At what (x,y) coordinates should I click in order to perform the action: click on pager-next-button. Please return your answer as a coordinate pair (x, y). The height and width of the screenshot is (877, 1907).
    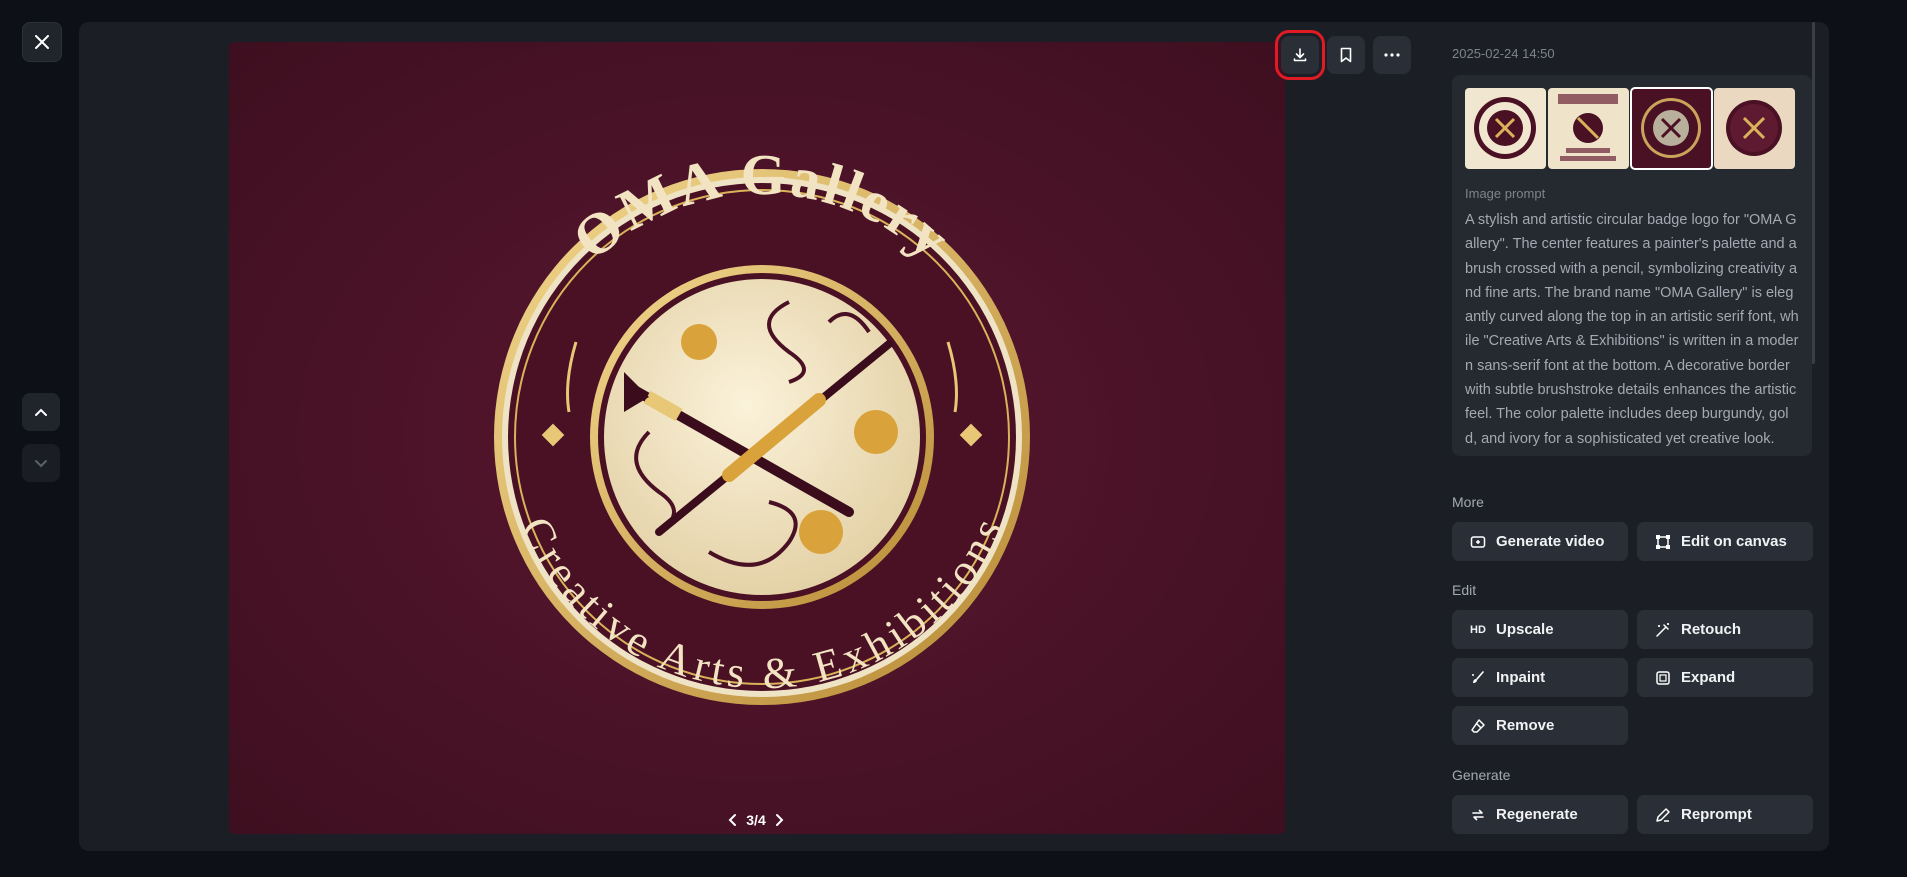
    Looking at the image, I should click on (779, 820).